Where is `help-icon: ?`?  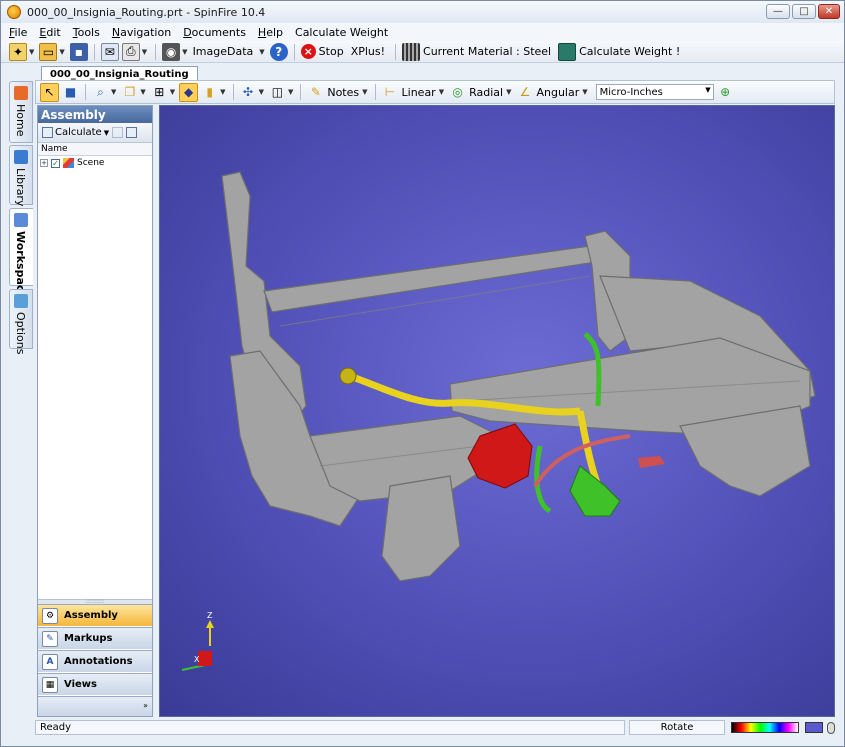
help-icon: ? is located at coordinates (278, 51).